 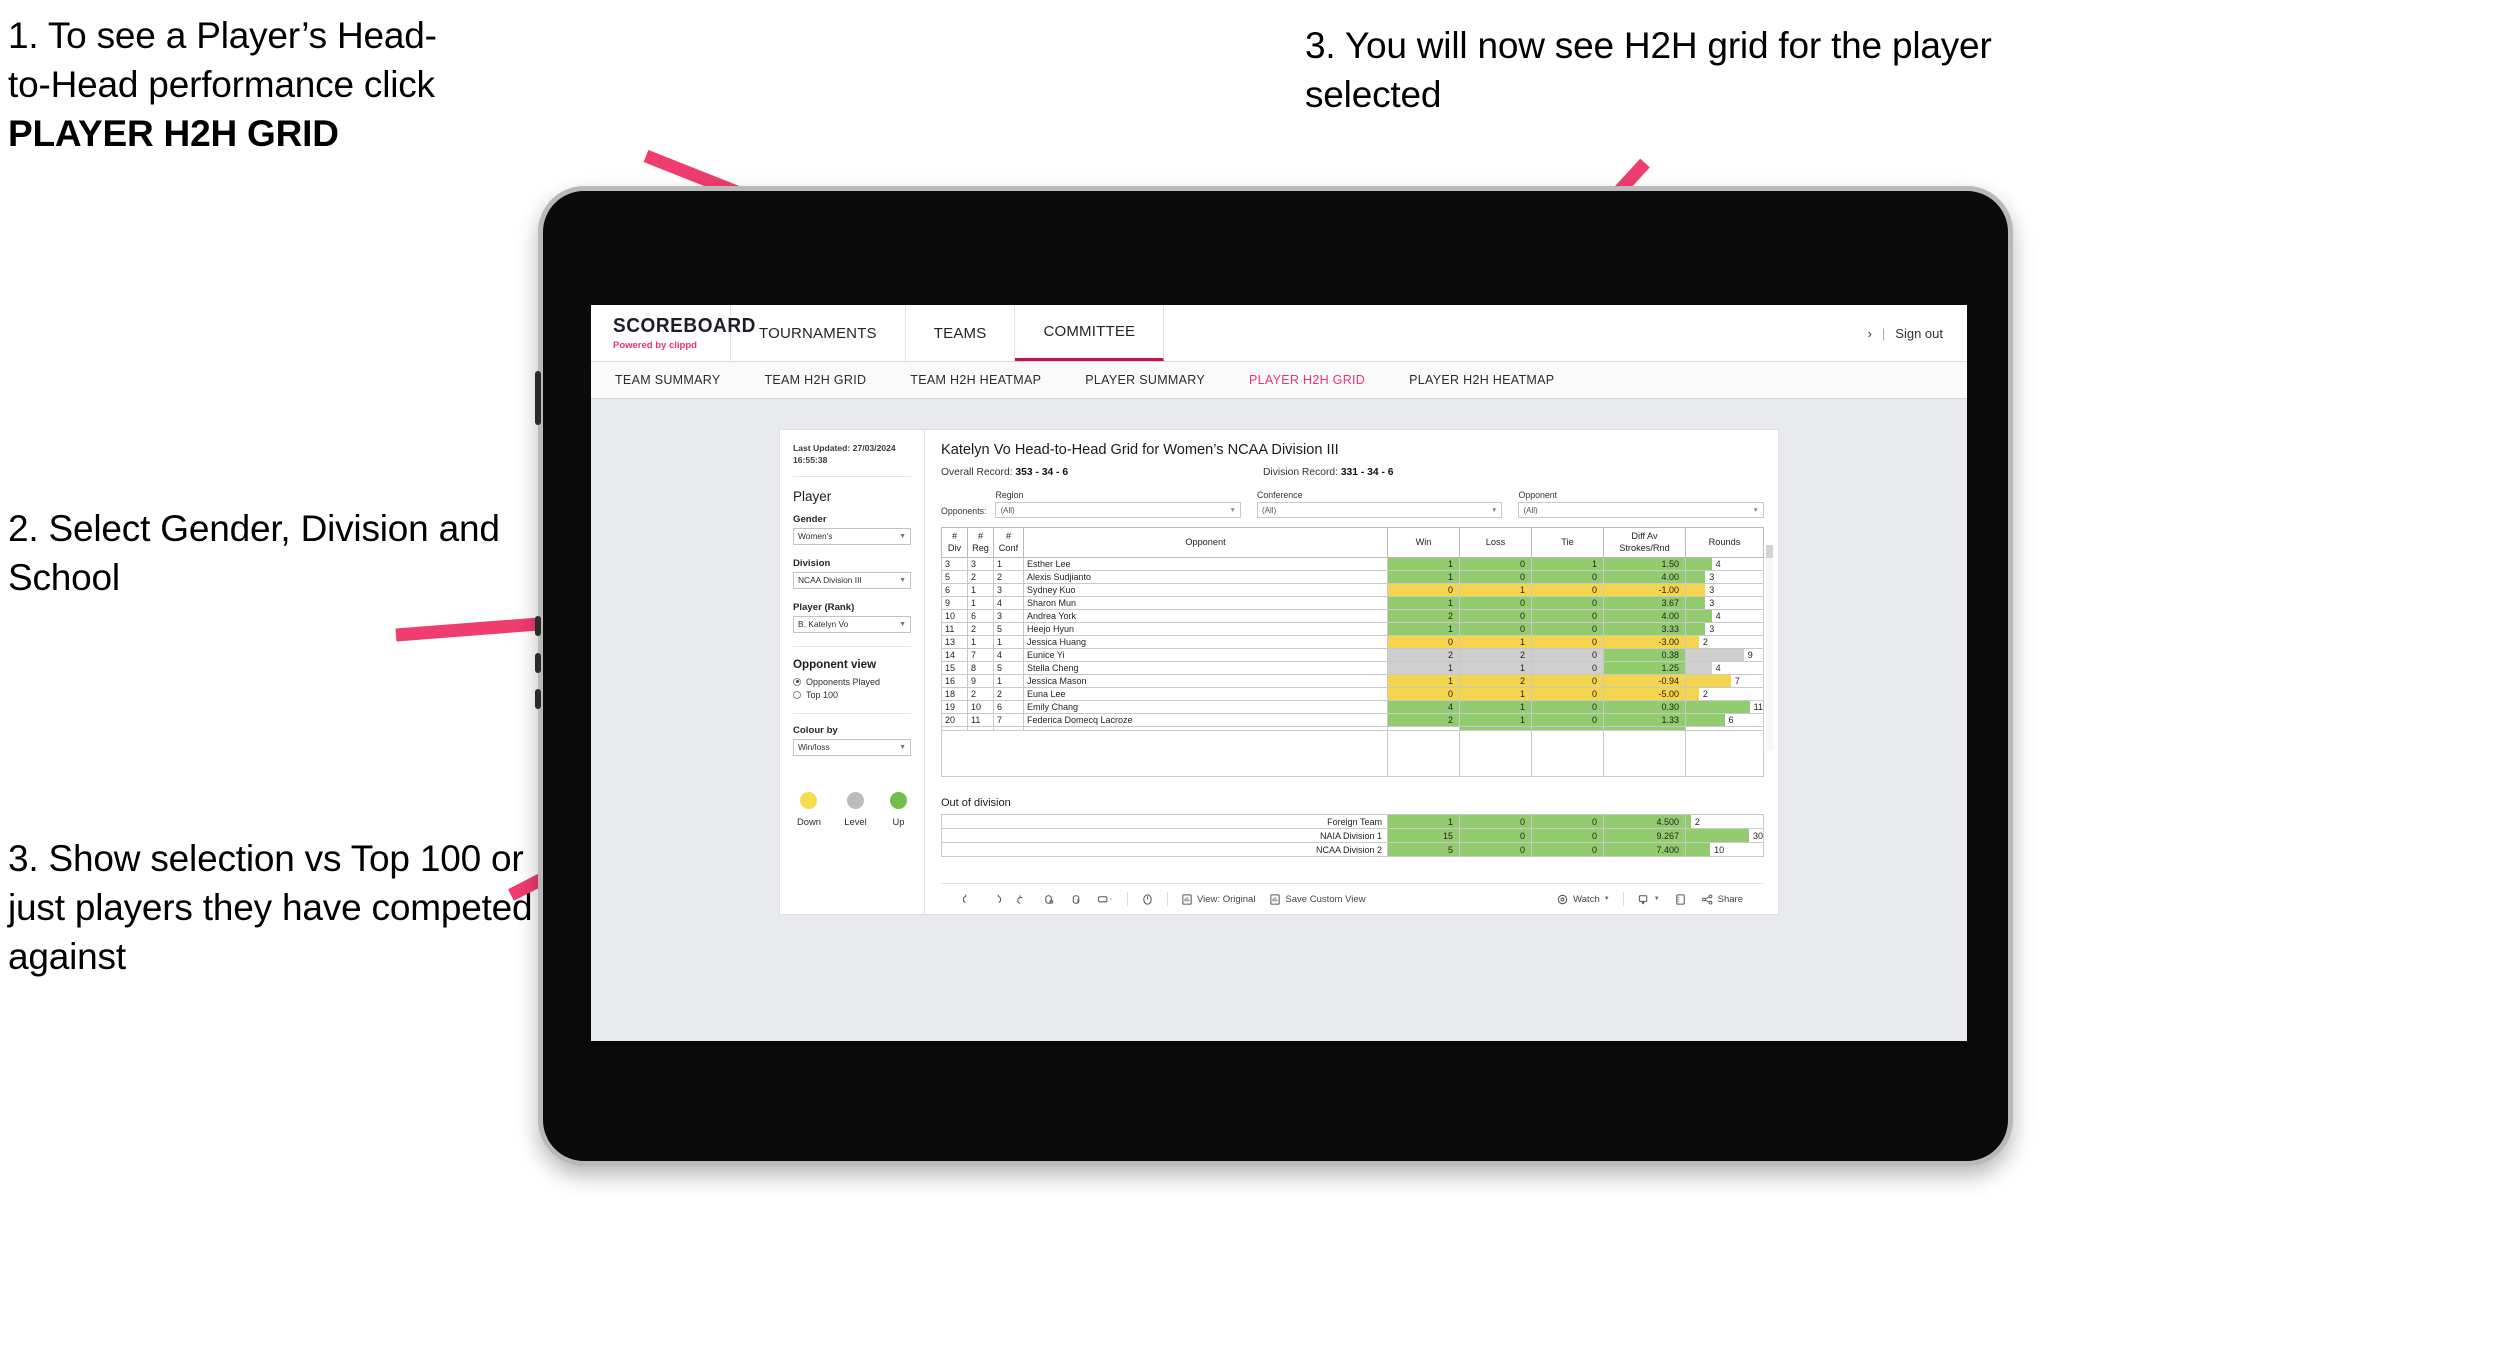 What do you see at coordinates (1495, 542) in the screenshot?
I see `column-header-loss: Loss` at bounding box center [1495, 542].